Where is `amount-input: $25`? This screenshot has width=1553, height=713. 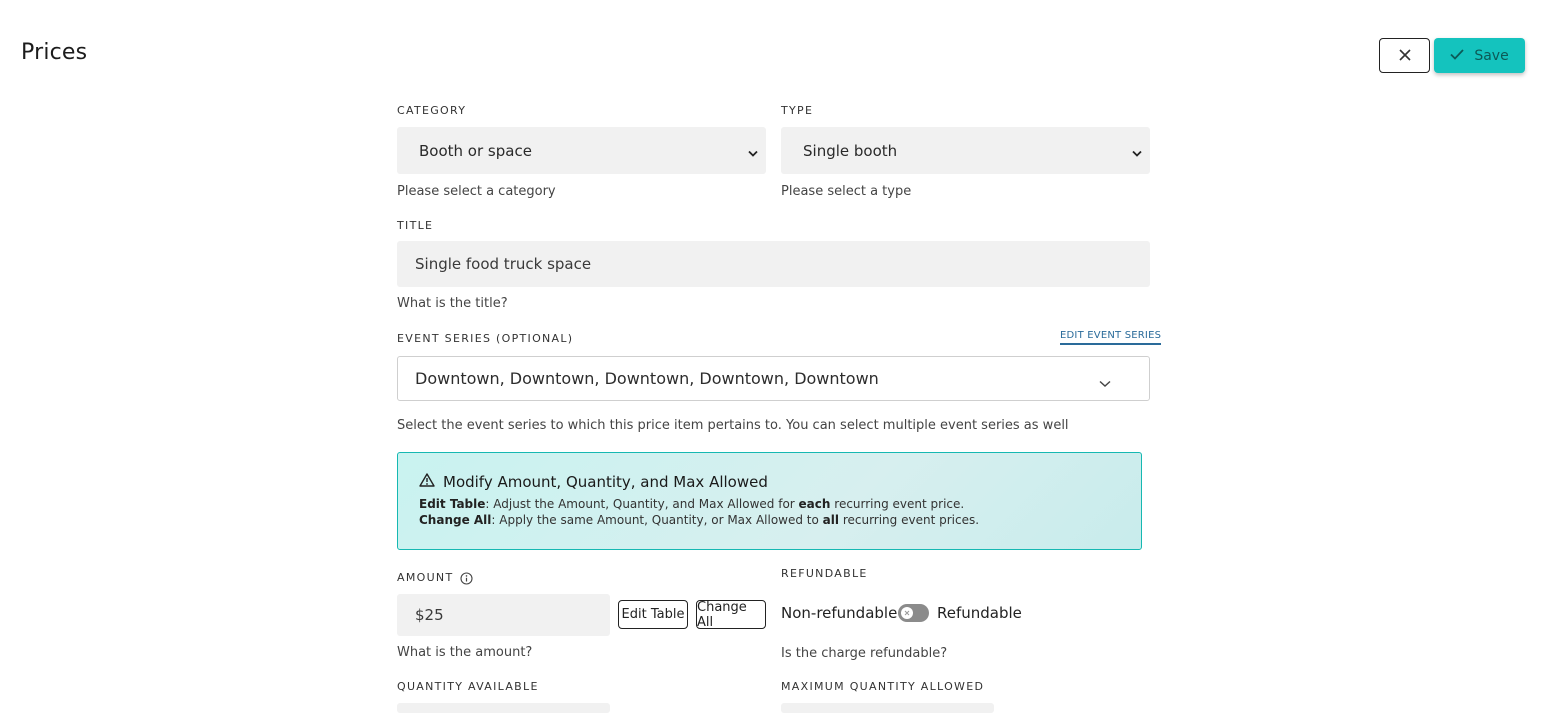
amount-input: $25 is located at coordinates (503, 615).